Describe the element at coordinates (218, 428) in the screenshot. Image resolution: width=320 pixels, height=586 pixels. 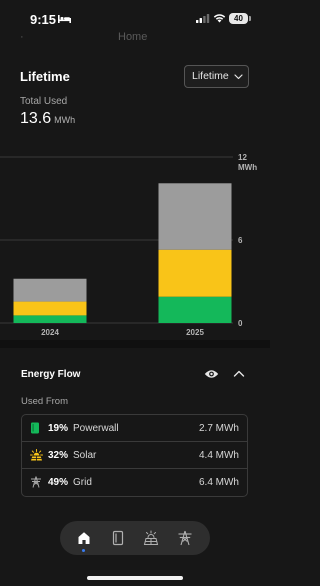
I see `source-value: 2.7 MWh` at that location.